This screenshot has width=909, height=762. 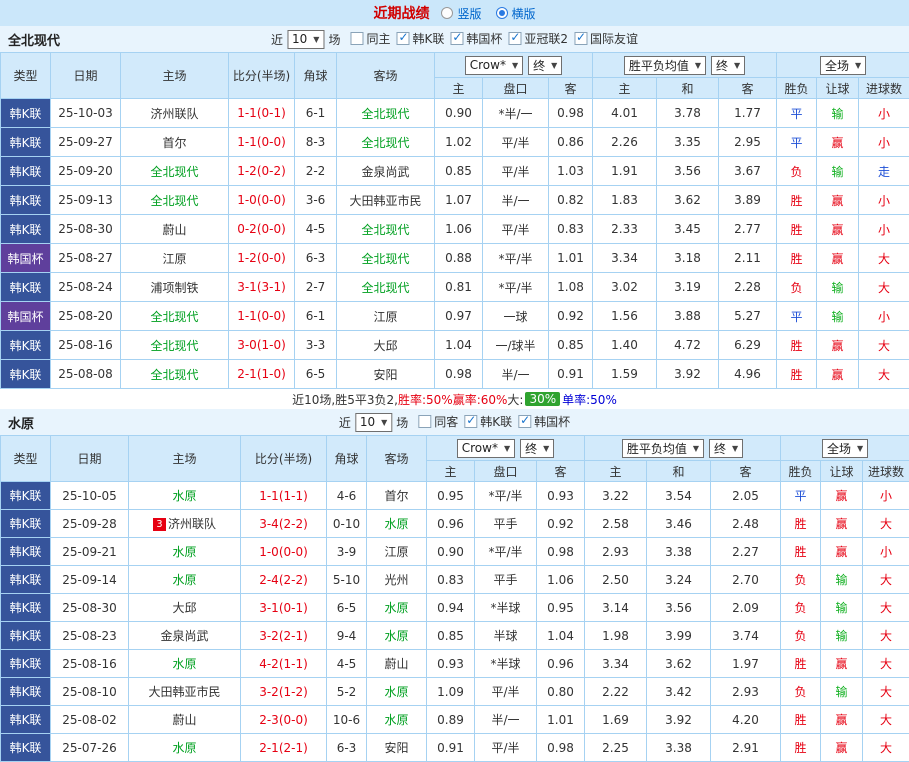 What do you see at coordinates (502, 13) in the screenshot?
I see `radio-icon` at bounding box center [502, 13].